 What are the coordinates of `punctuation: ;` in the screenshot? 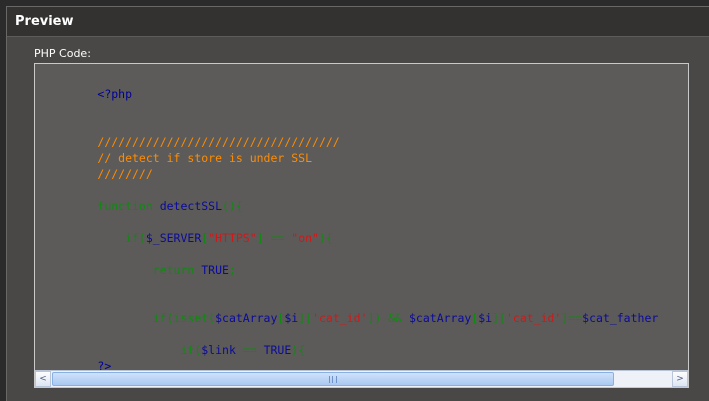 It's located at (232, 270).